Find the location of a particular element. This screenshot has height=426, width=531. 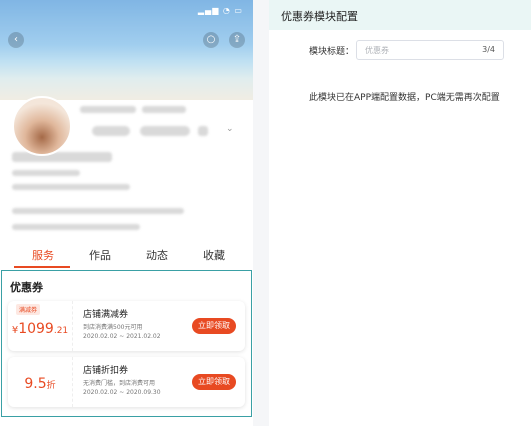

chevron-down-icon: ⌄ is located at coordinates (230, 129).